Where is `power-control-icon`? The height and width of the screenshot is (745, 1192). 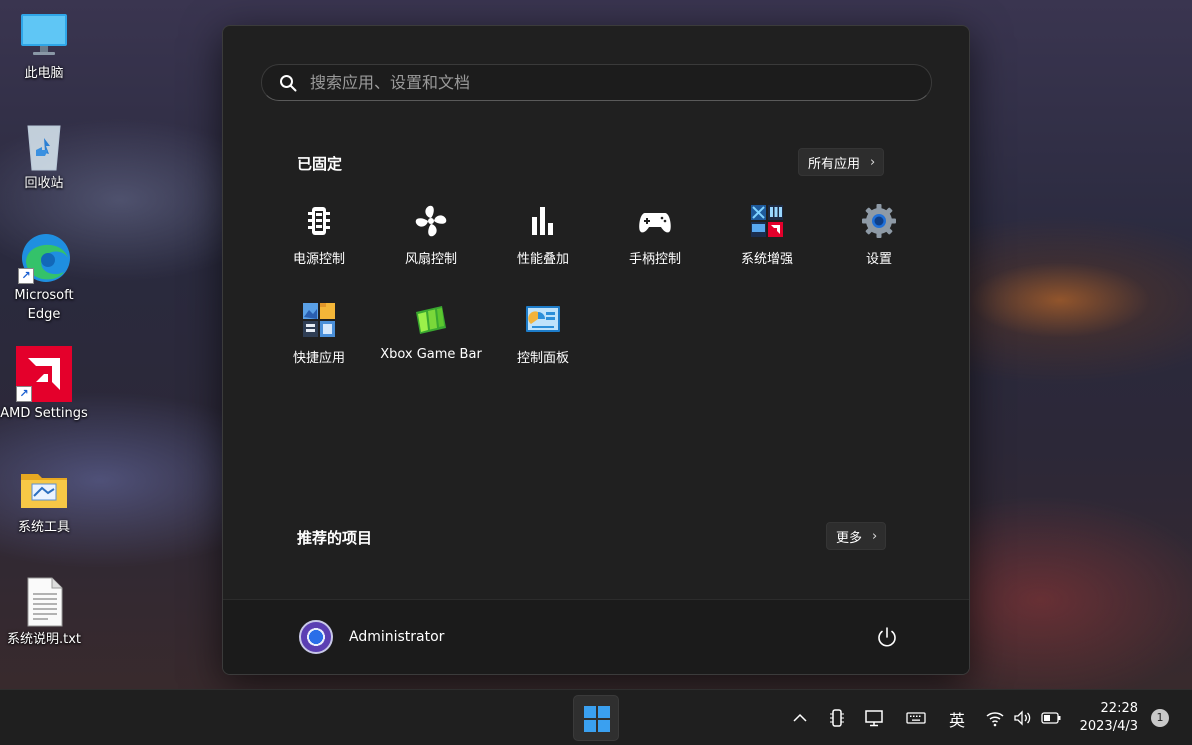 power-control-icon is located at coordinates (319, 221).